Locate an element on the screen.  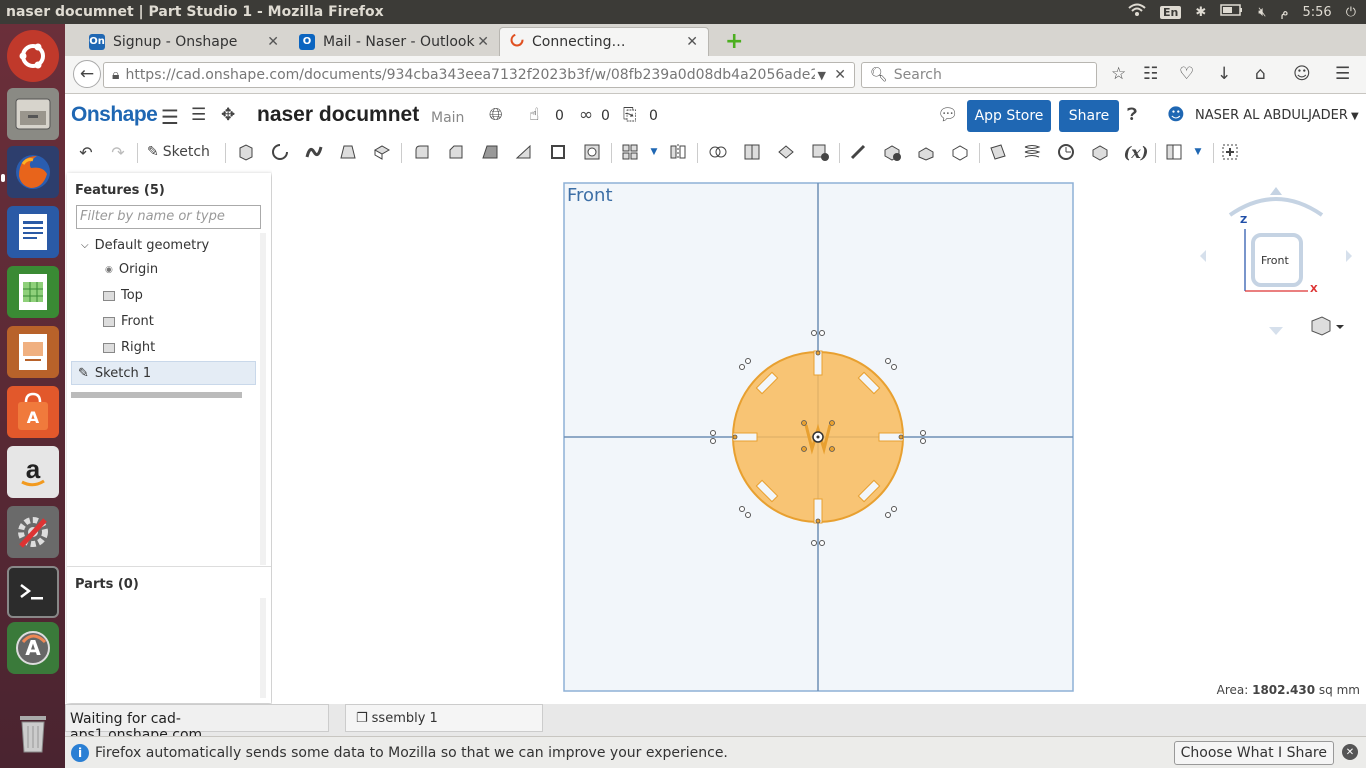
sketch-button: ✎ Sketch is located at coordinates (182, 152).